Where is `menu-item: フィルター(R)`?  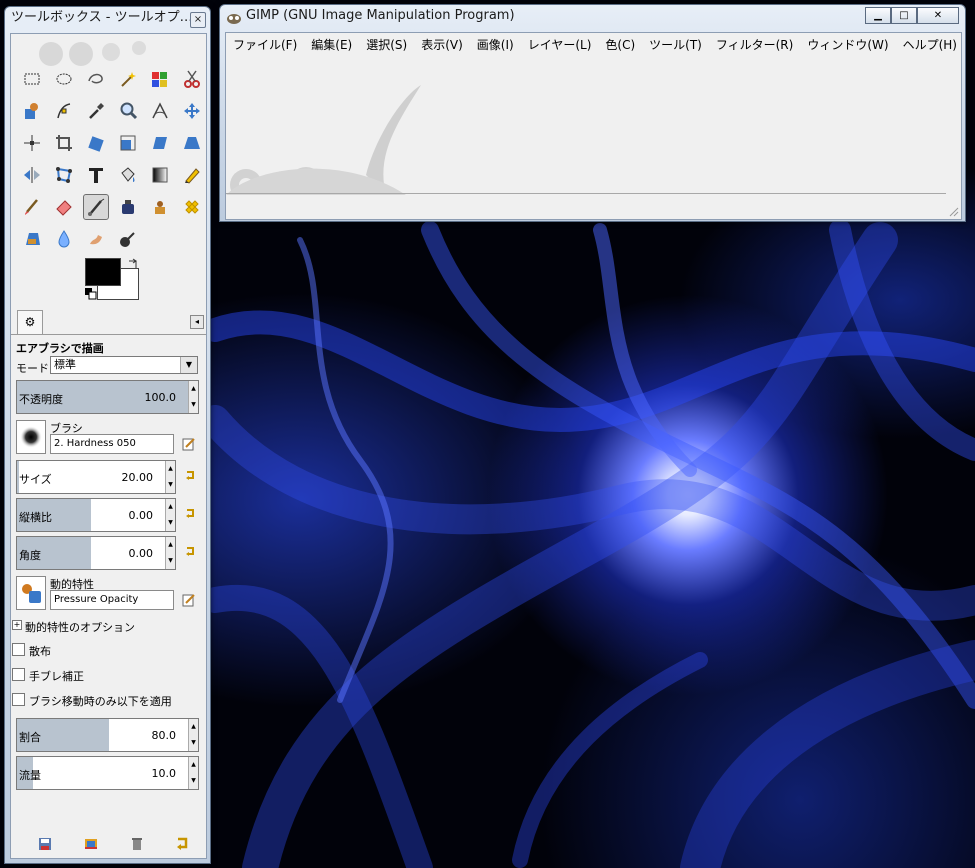
menu-item: フィルター(R) is located at coordinates (754, 44).